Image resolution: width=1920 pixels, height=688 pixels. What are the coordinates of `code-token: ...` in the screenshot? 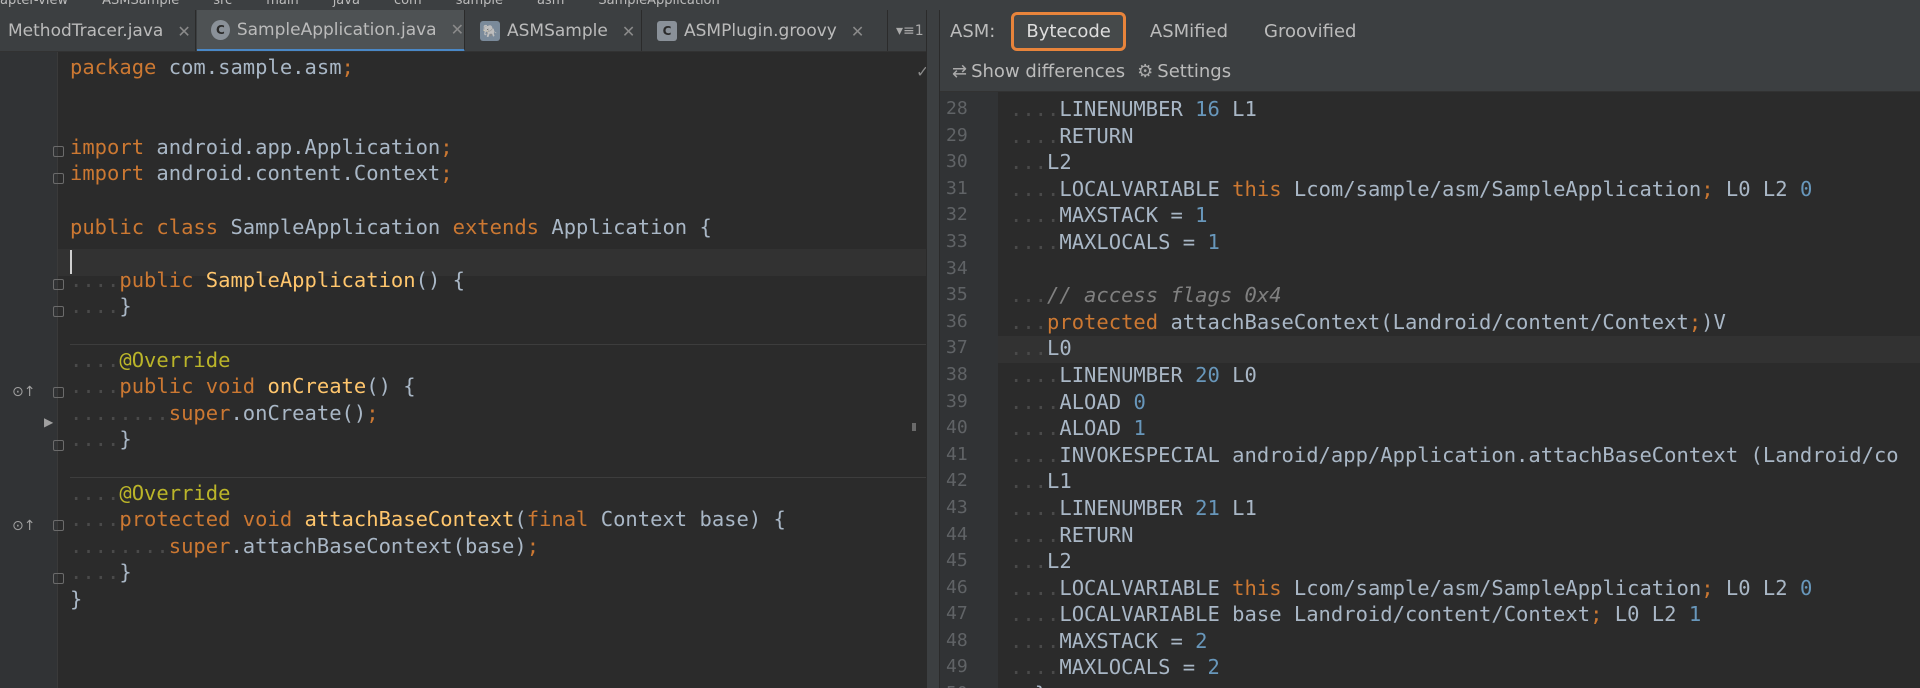 It's located at (1029, 481).